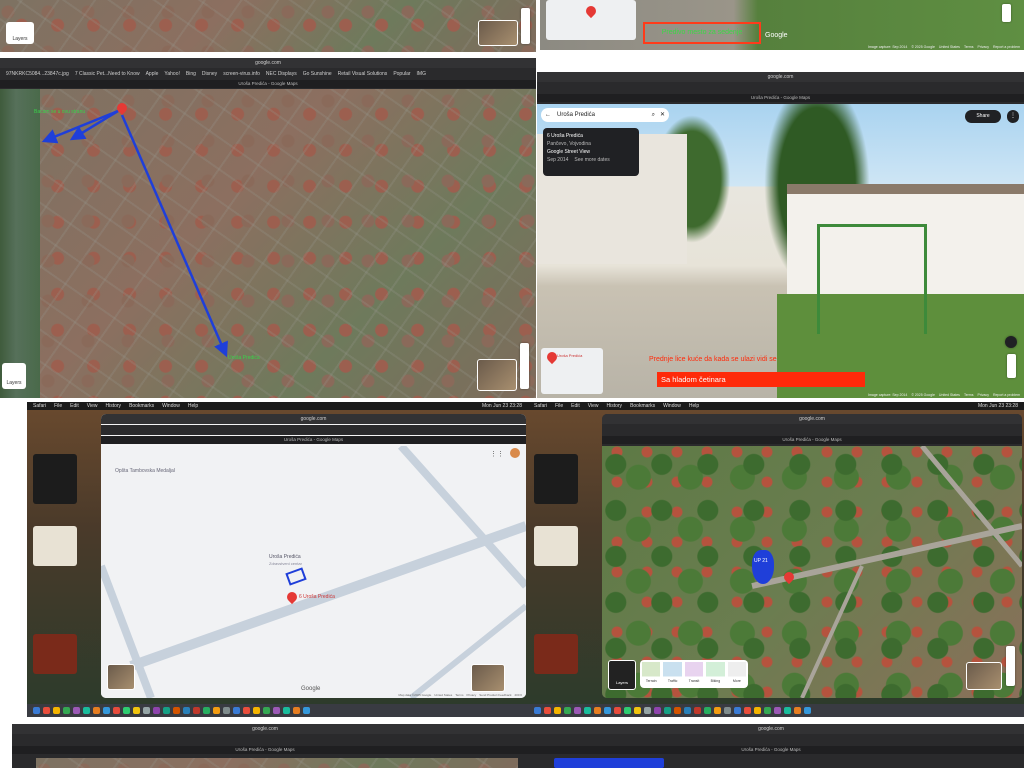  What do you see at coordinates (401, 74) in the screenshot?
I see `bookmark-item: Popular` at bounding box center [401, 74].